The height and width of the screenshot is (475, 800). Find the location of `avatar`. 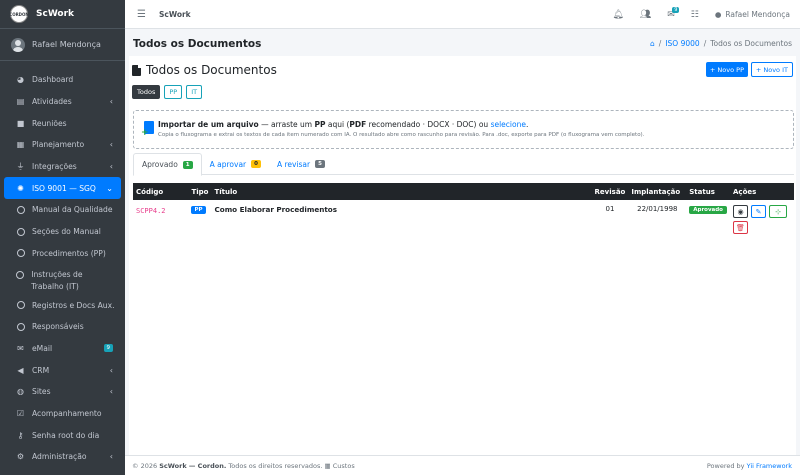

avatar is located at coordinates (18, 44).